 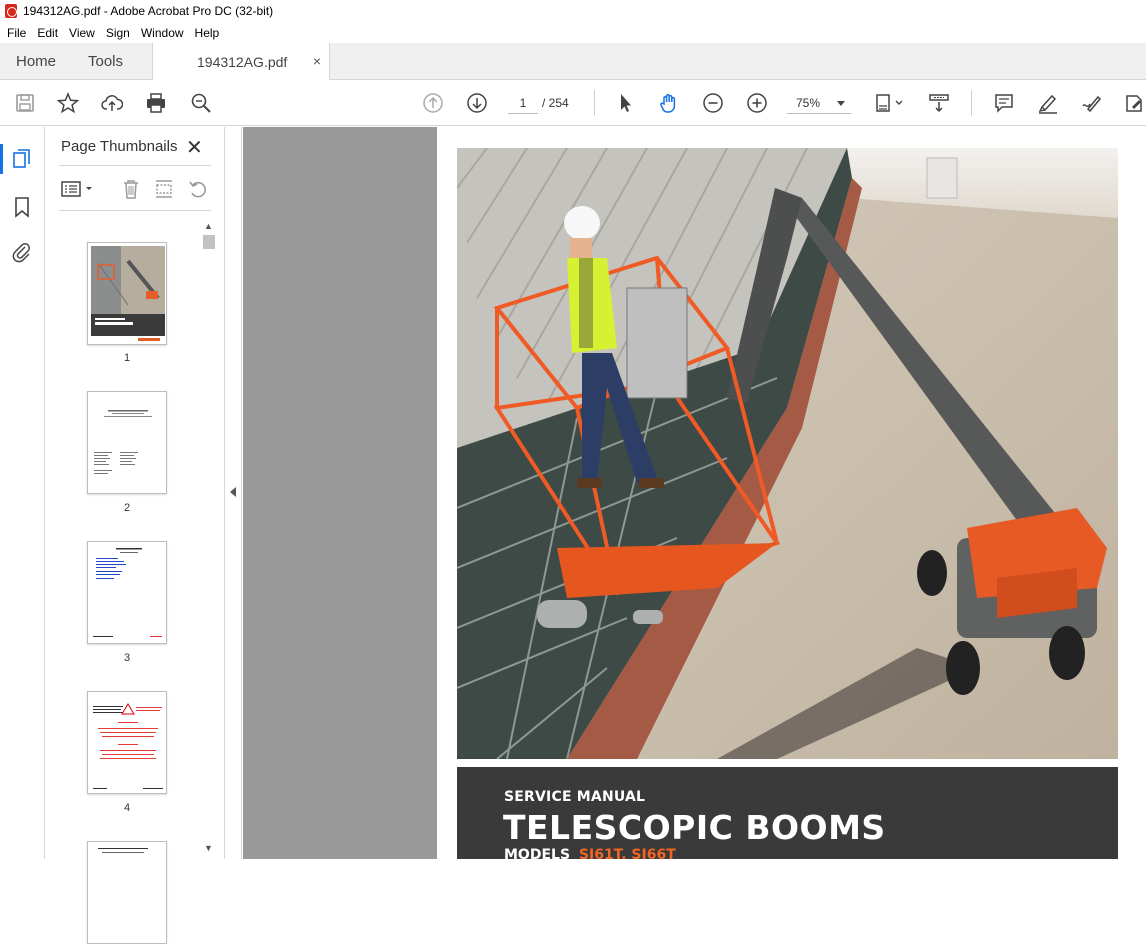 I want to click on main-toolbar: 1 / 254 75%, so click(x=573, y=103).